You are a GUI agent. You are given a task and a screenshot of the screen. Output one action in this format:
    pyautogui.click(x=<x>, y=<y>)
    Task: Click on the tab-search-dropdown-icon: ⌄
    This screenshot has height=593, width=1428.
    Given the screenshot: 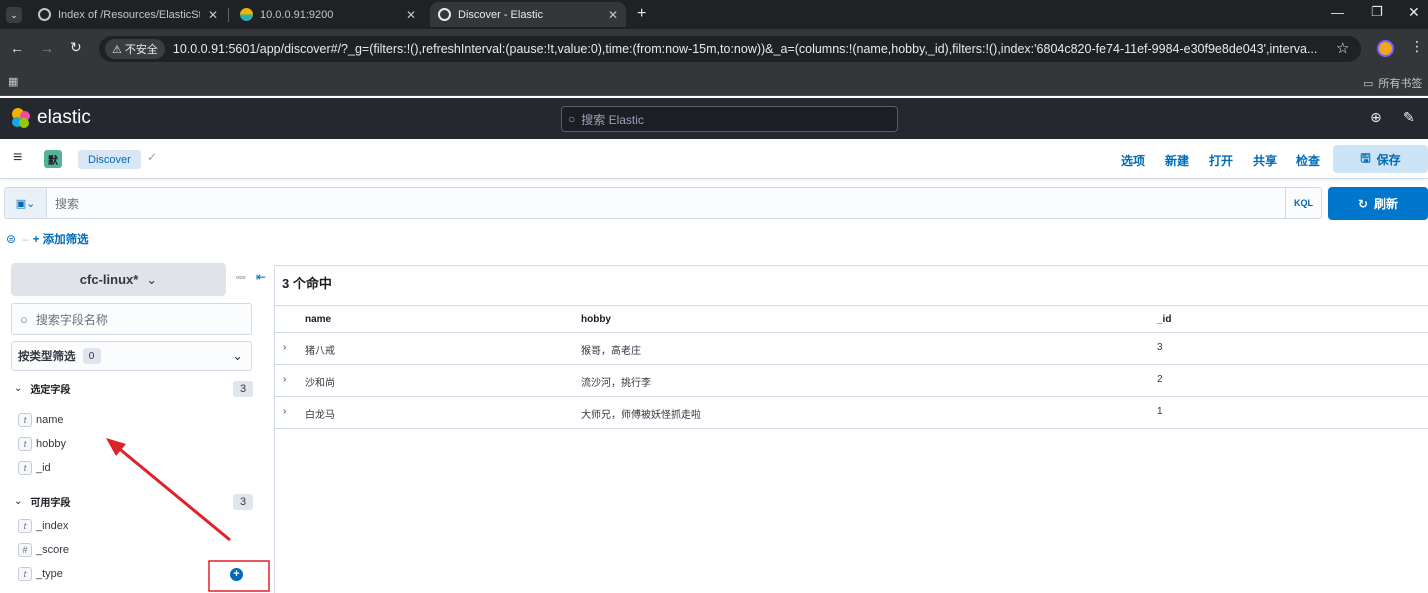 What is the action you would take?
    pyautogui.click(x=14, y=15)
    